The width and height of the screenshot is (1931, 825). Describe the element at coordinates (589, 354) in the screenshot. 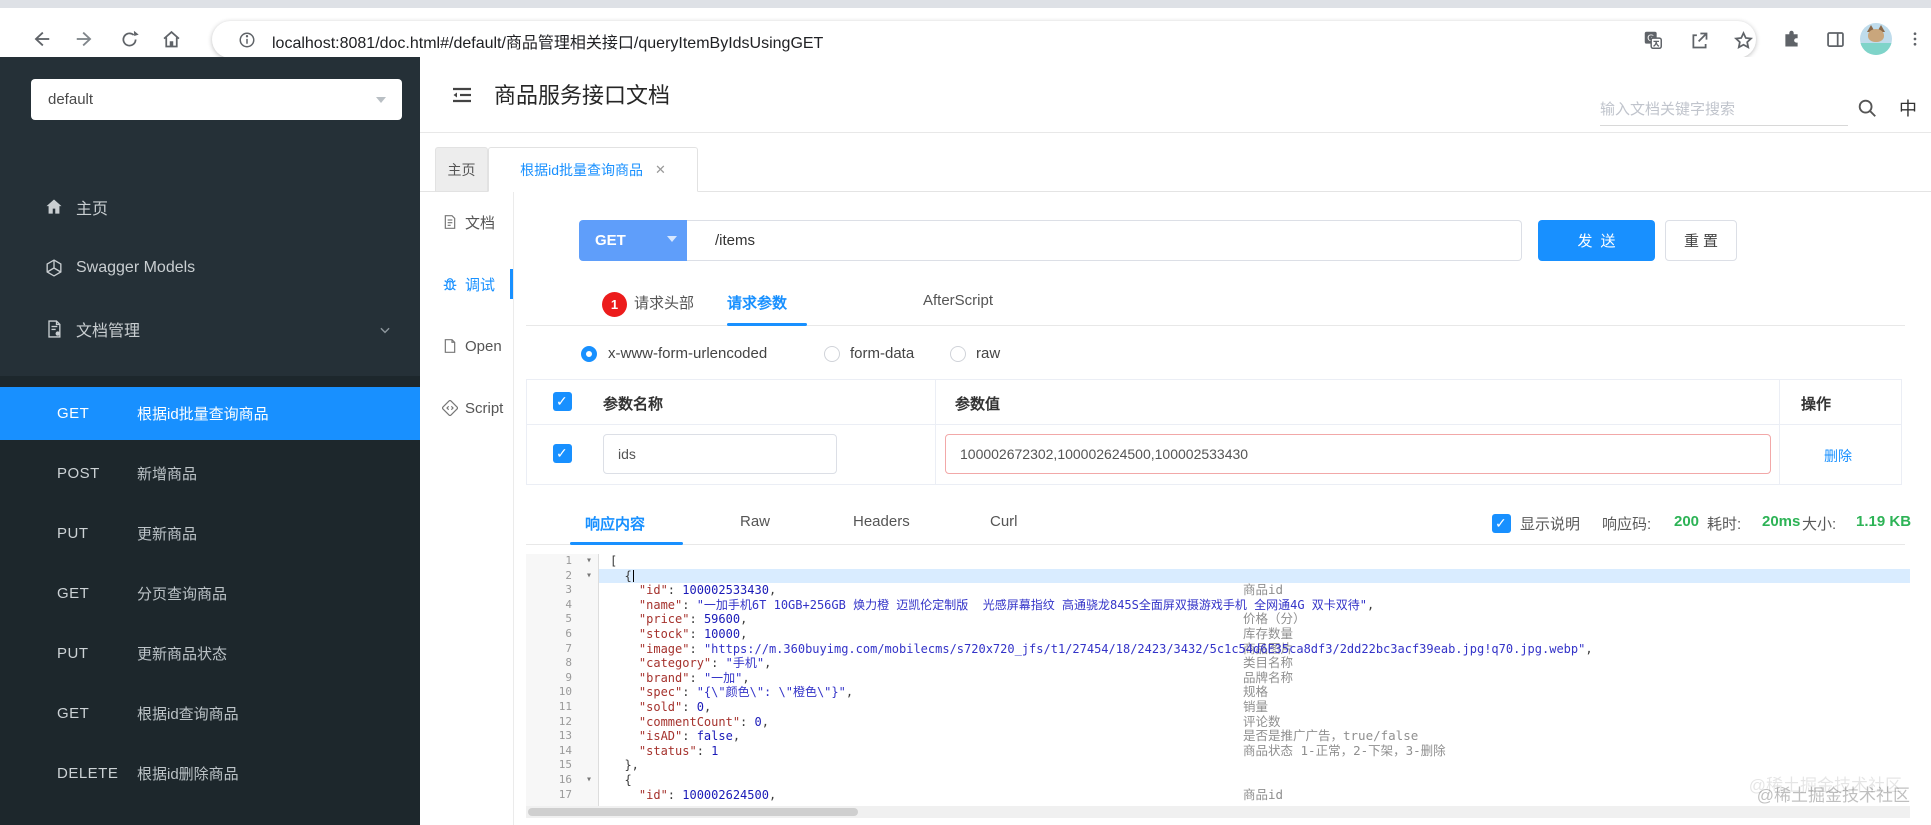

I see `radio-x-www-form-urlencoded` at that location.